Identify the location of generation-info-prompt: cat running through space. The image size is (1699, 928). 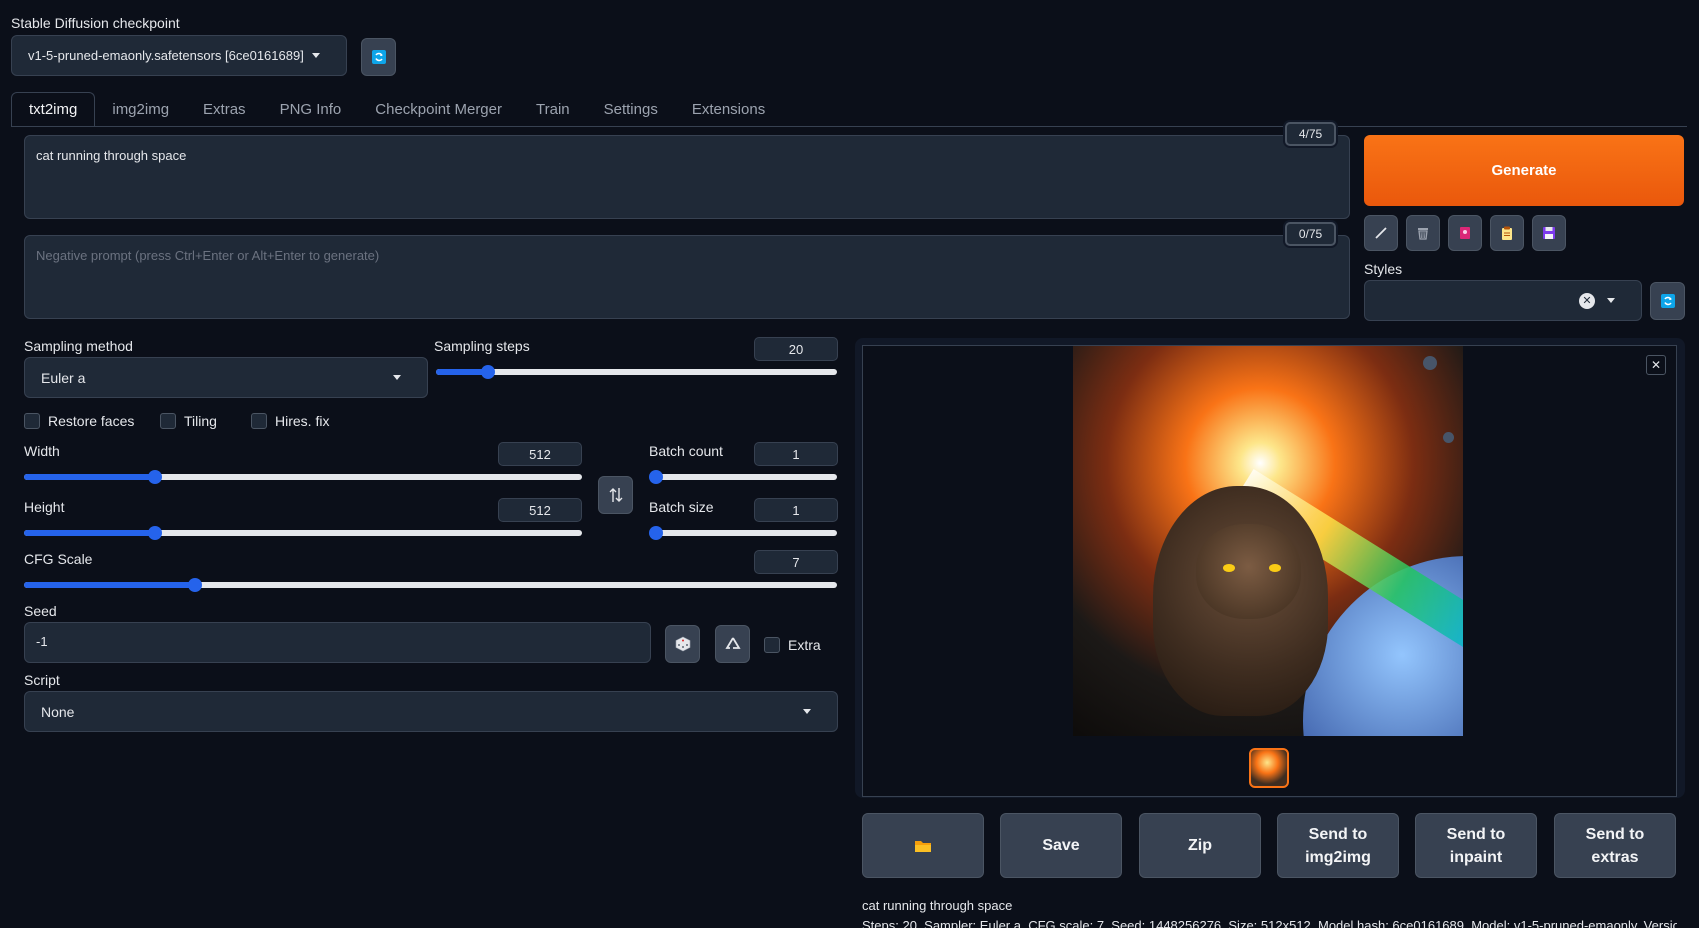
(937, 905).